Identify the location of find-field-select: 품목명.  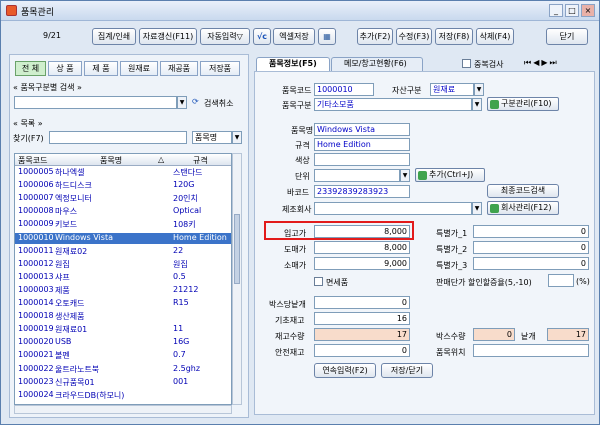
(212, 137).